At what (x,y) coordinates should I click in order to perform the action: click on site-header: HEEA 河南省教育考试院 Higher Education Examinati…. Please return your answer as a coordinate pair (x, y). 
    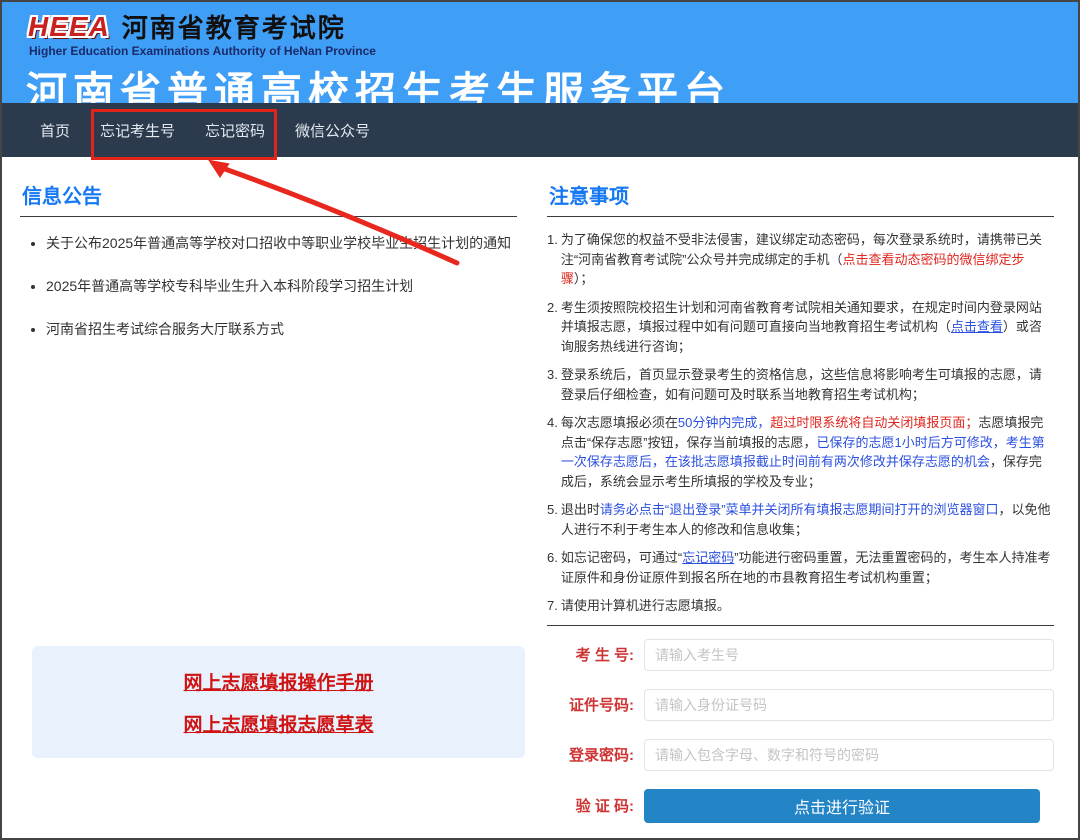
    Looking at the image, I should click on (540, 58).